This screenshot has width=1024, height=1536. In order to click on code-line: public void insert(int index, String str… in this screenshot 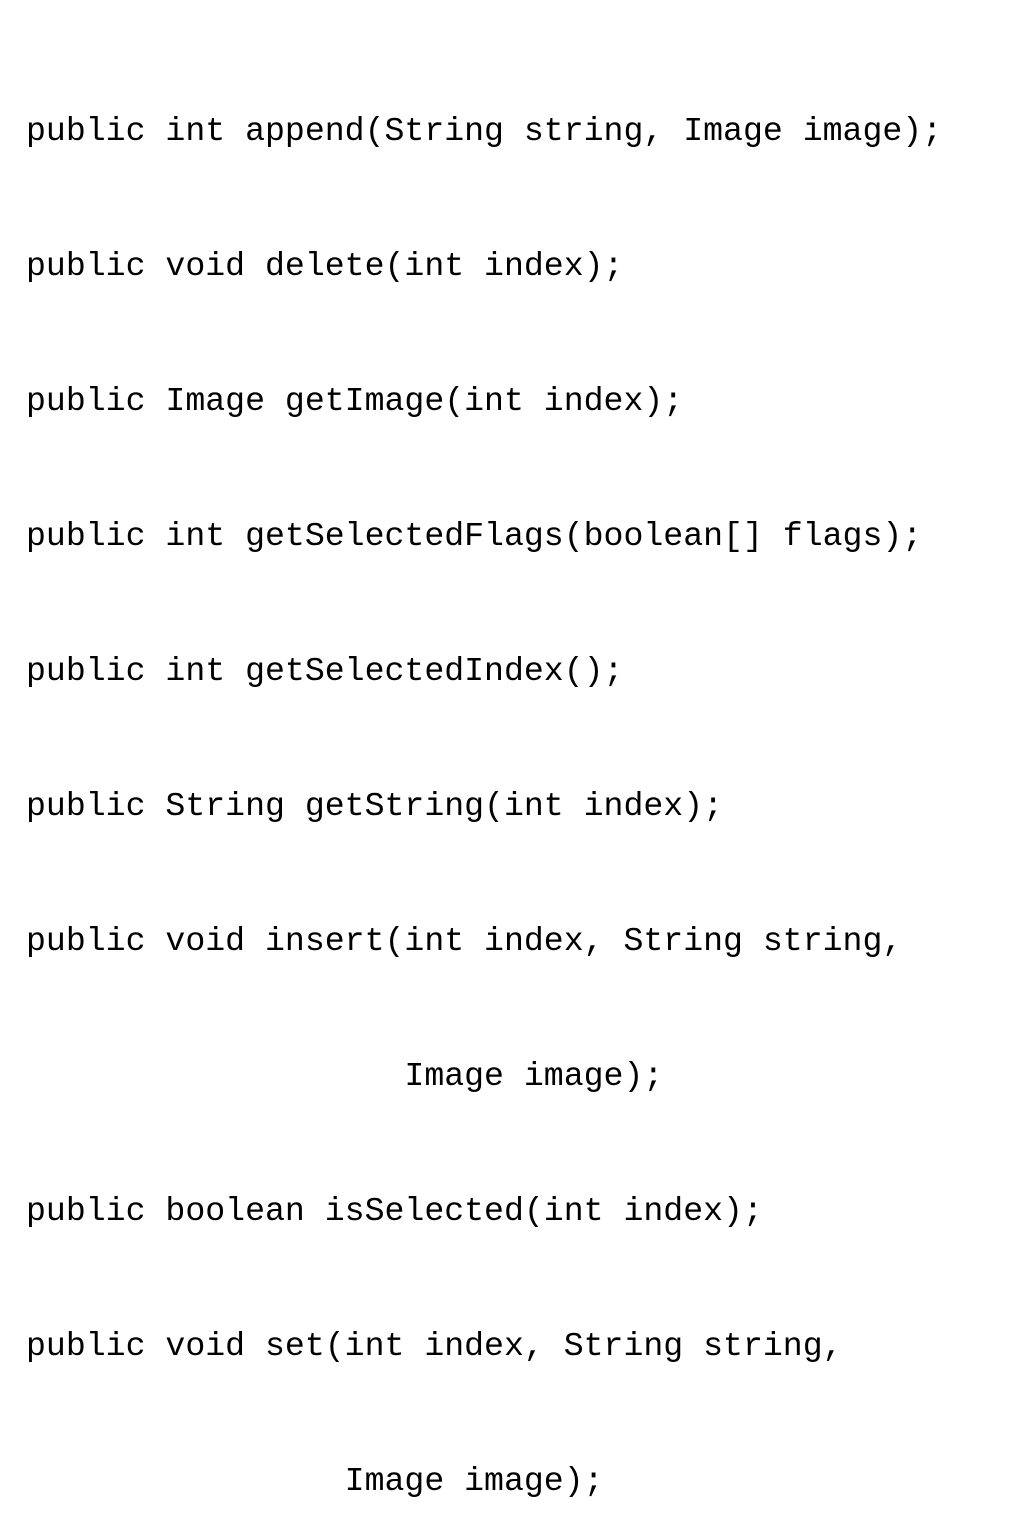, I will do `click(464, 941)`.